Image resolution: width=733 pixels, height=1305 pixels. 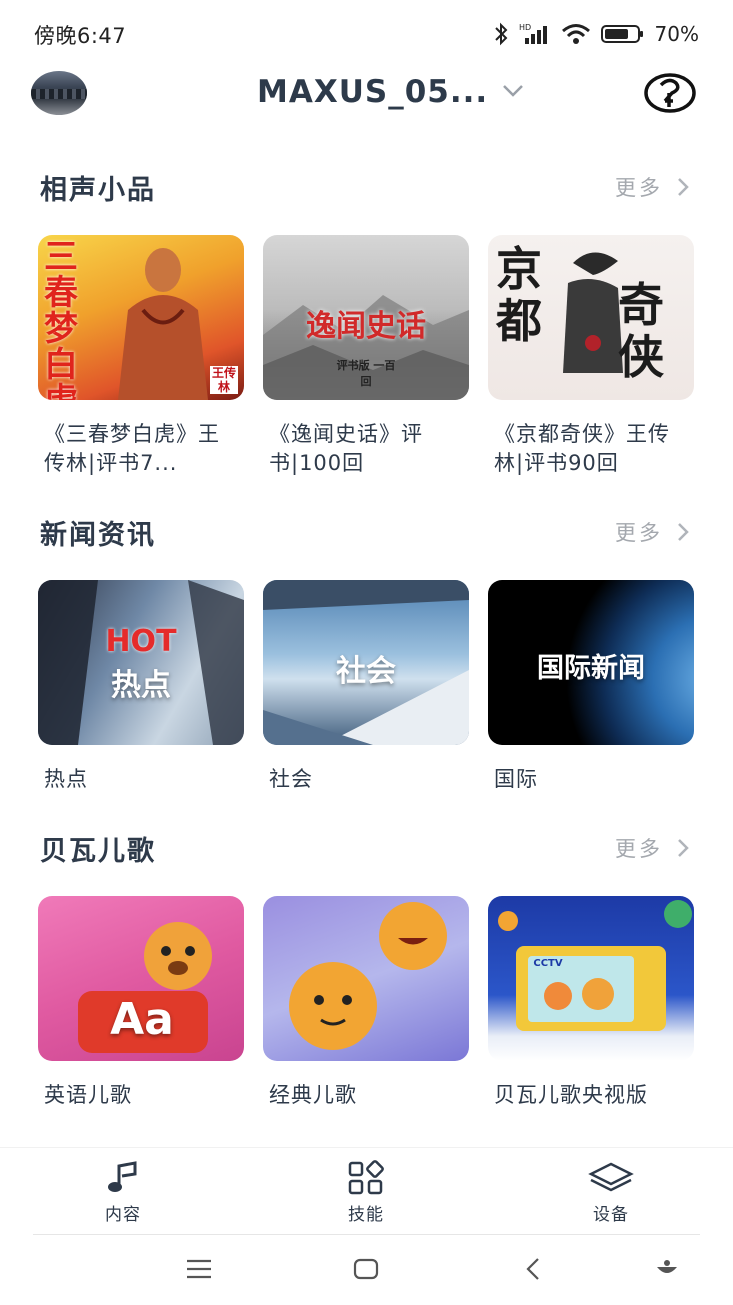 What do you see at coordinates (366, 1215) in the screenshot?
I see `tab-label: 技能` at bounding box center [366, 1215].